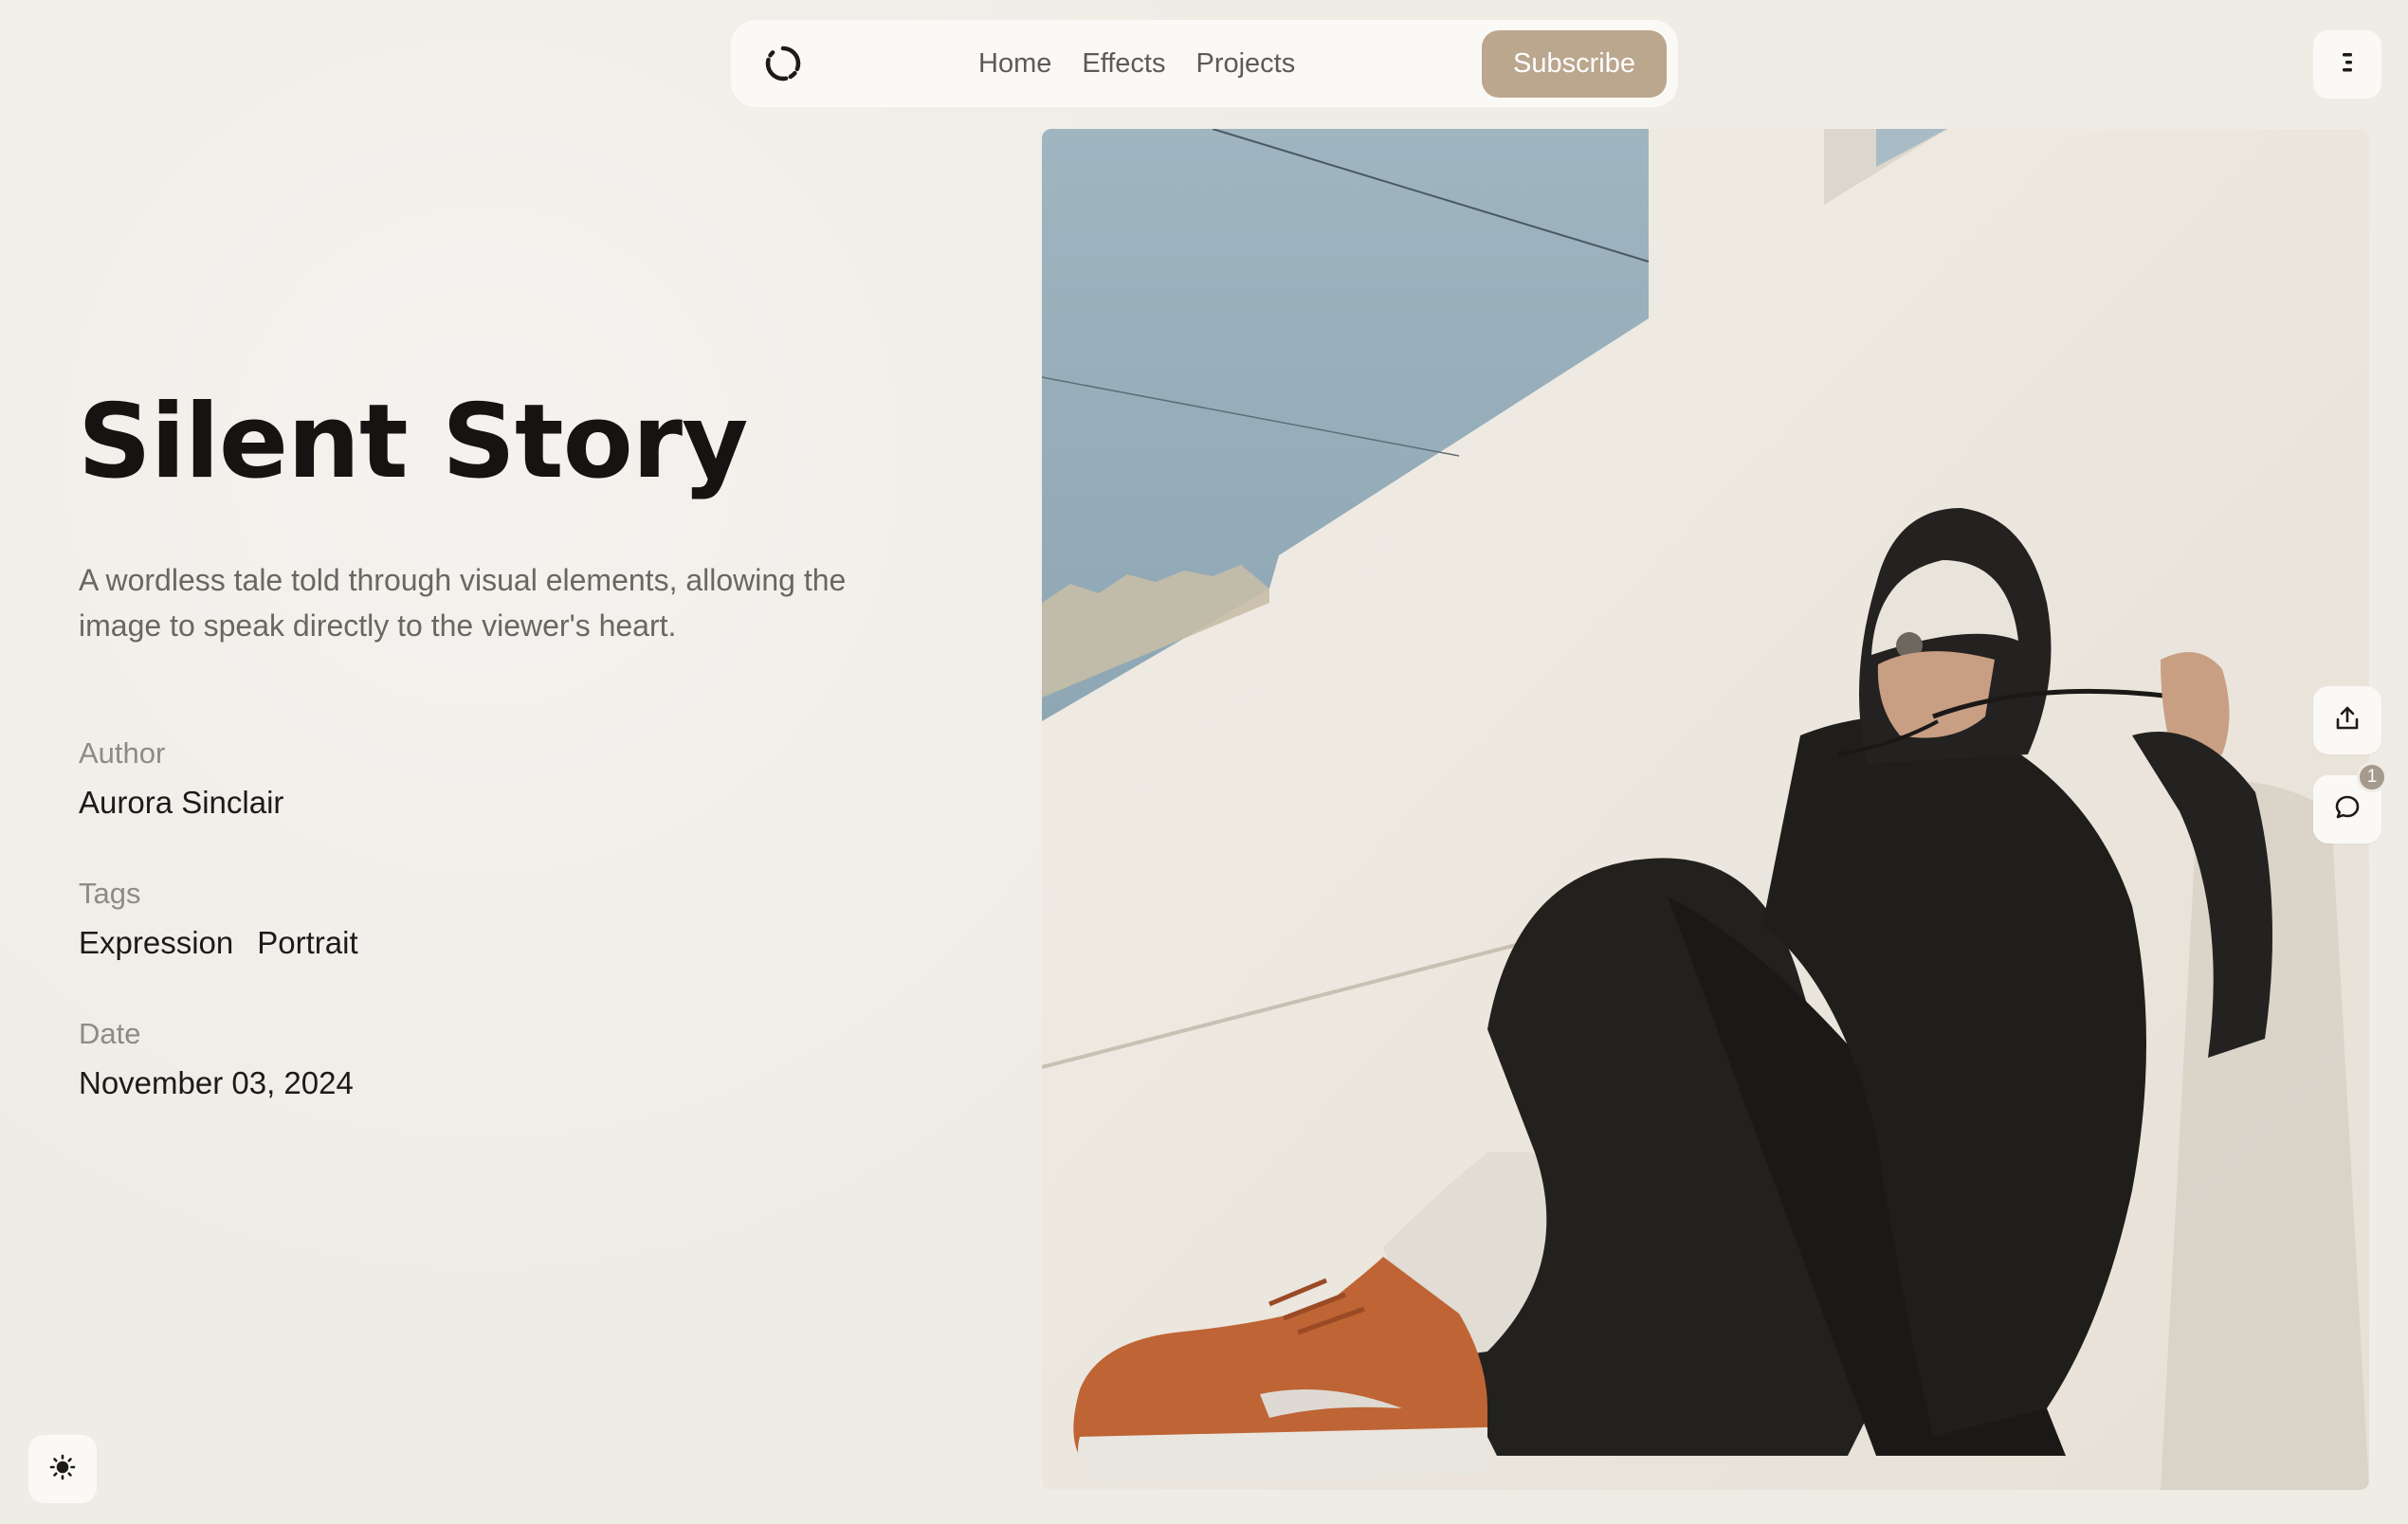  I want to click on author-label: Author, so click(122, 753).